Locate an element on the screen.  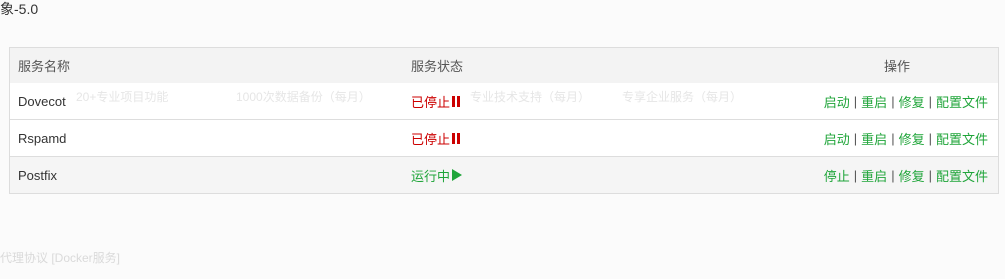
faint-footer-text: 代理协议 [Docker服务] is located at coordinates (60, 258).